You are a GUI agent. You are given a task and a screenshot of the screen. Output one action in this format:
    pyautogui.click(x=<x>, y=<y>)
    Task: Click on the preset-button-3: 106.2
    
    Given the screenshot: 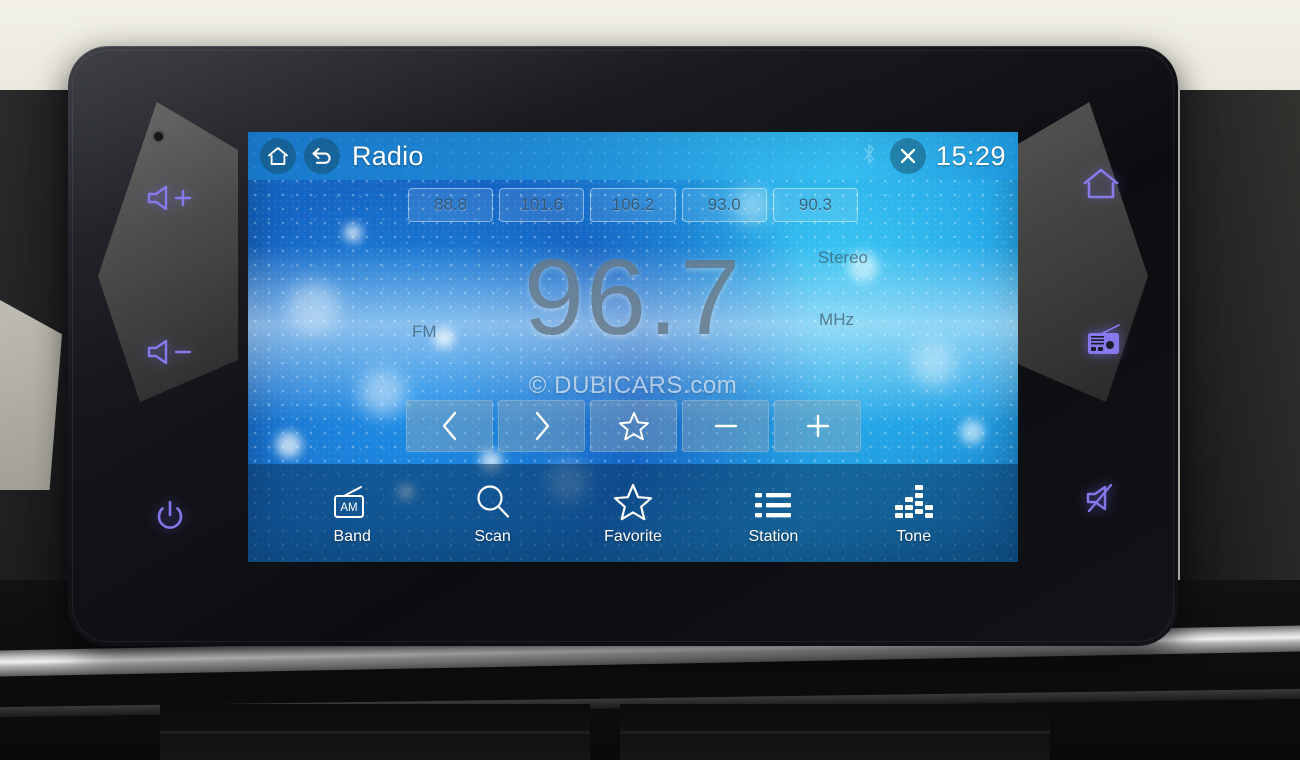 What is the action you would take?
    pyautogui.click(x=633, y=205)
    